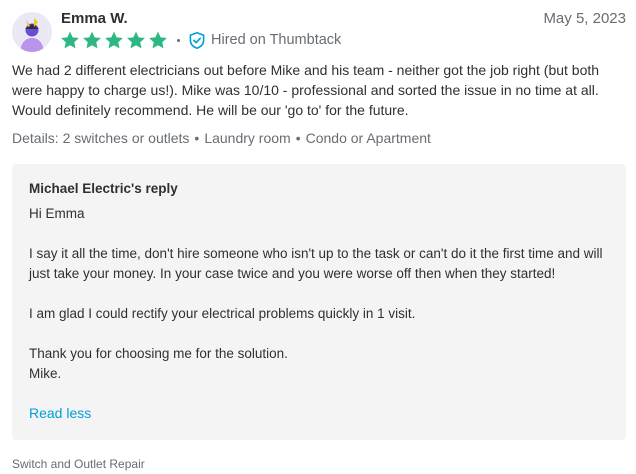 Image resolution: width=636 pixels, height=474 pixels. I want to click on detail-item: 2 switches or outlets, so click(126, 138).